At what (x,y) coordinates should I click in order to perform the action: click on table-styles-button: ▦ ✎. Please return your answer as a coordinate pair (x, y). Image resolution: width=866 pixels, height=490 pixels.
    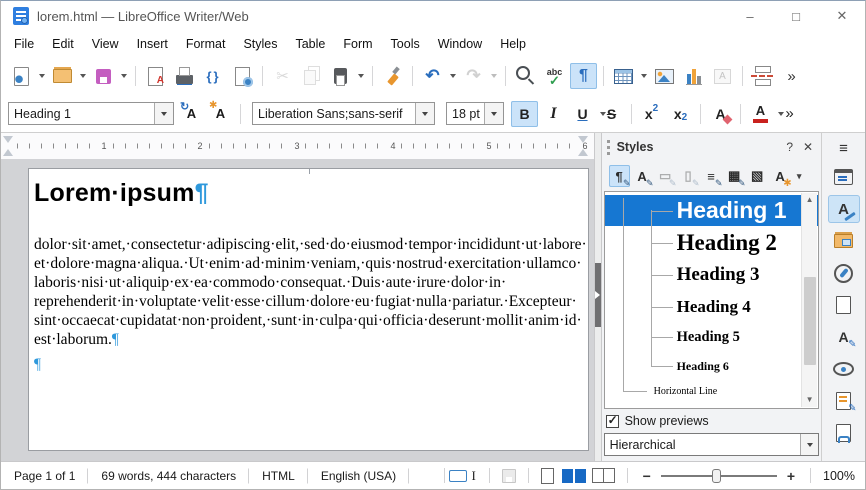
    Looking at the image, I should click on (735, 176).